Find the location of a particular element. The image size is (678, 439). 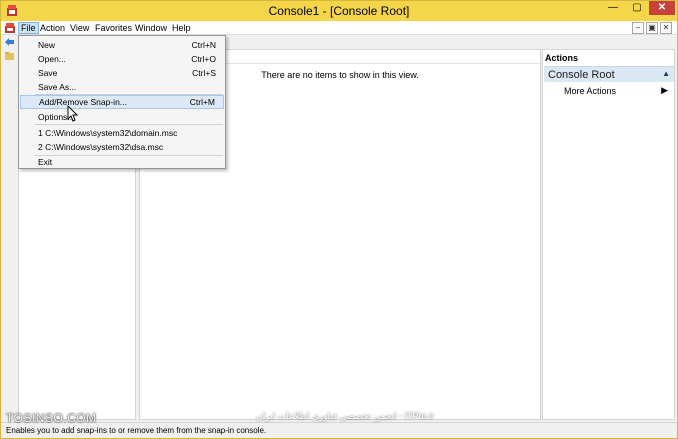

mdi-minimize-button: – is located at coordinates (638, 28).